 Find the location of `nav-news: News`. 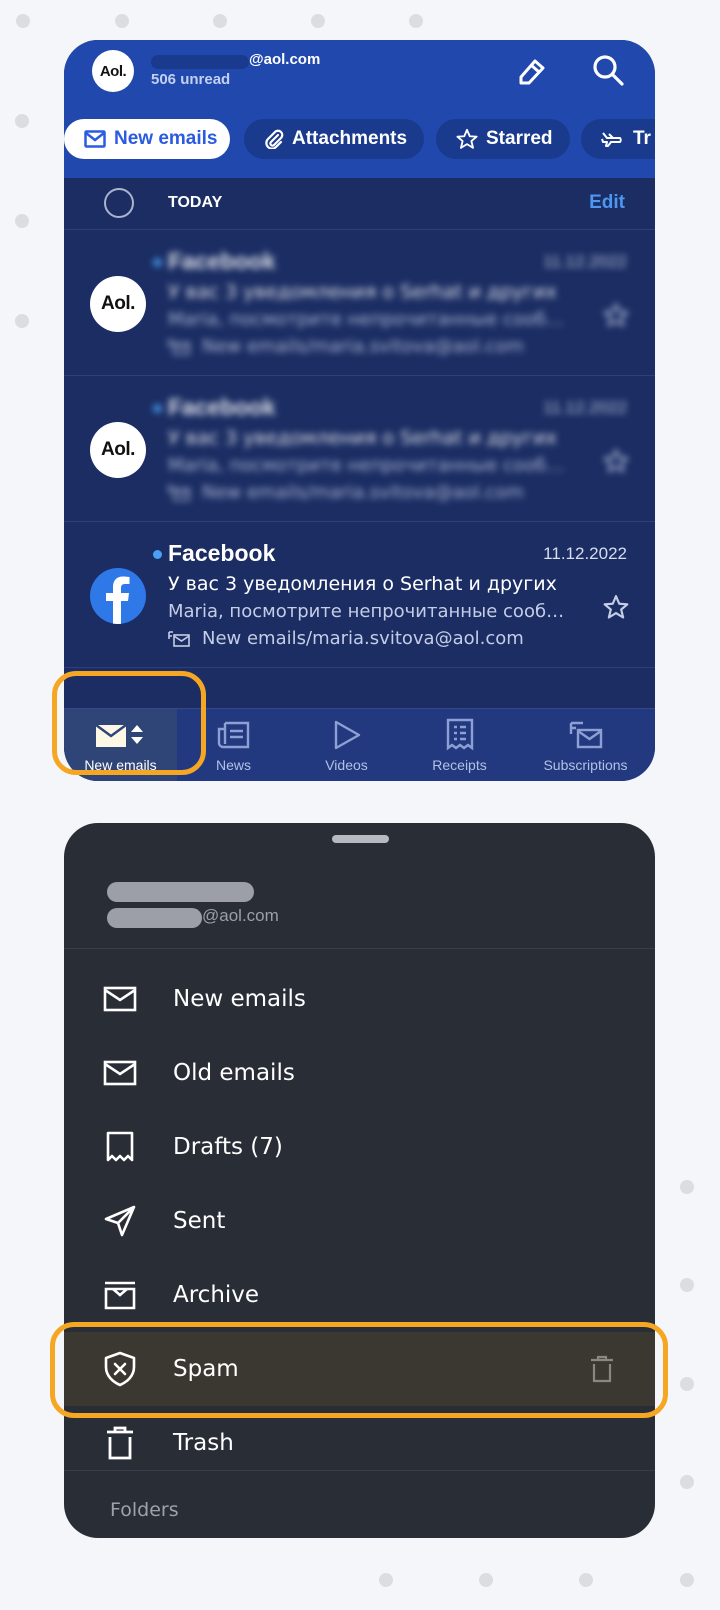

nav-news: News is located at coordinates (233, 745).